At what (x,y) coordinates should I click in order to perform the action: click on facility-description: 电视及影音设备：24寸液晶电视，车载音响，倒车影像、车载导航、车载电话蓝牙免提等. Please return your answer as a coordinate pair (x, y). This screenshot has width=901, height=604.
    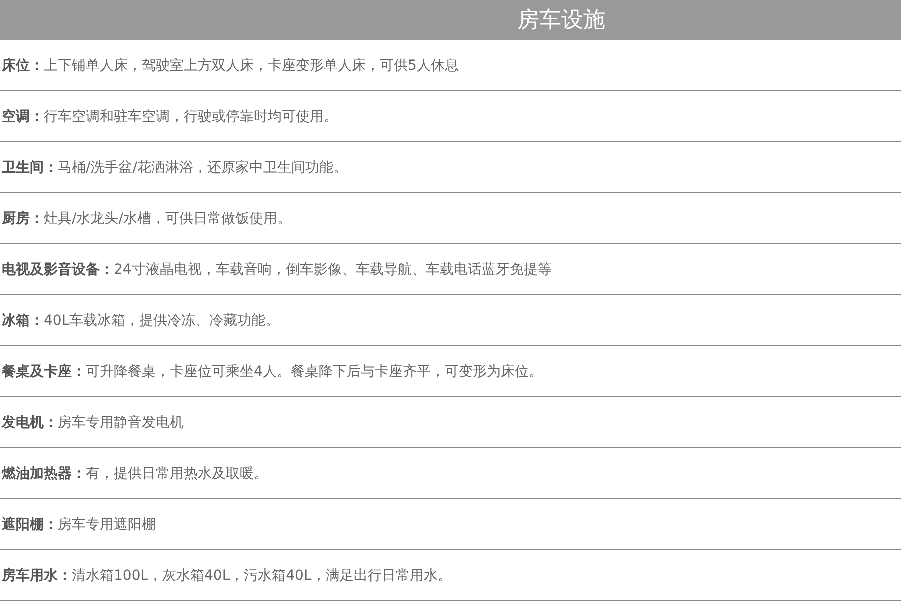
    Looking at the image, I should click on (277, 270).